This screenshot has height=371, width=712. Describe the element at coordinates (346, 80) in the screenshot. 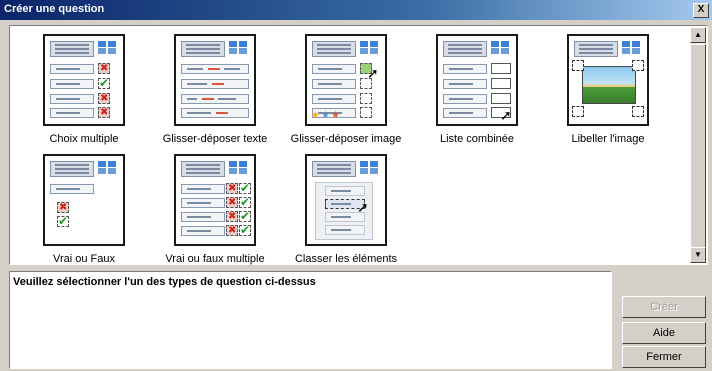

I see `glisser-deposer-image-thumbnail: ★ ★ ★ ➚` at that location.